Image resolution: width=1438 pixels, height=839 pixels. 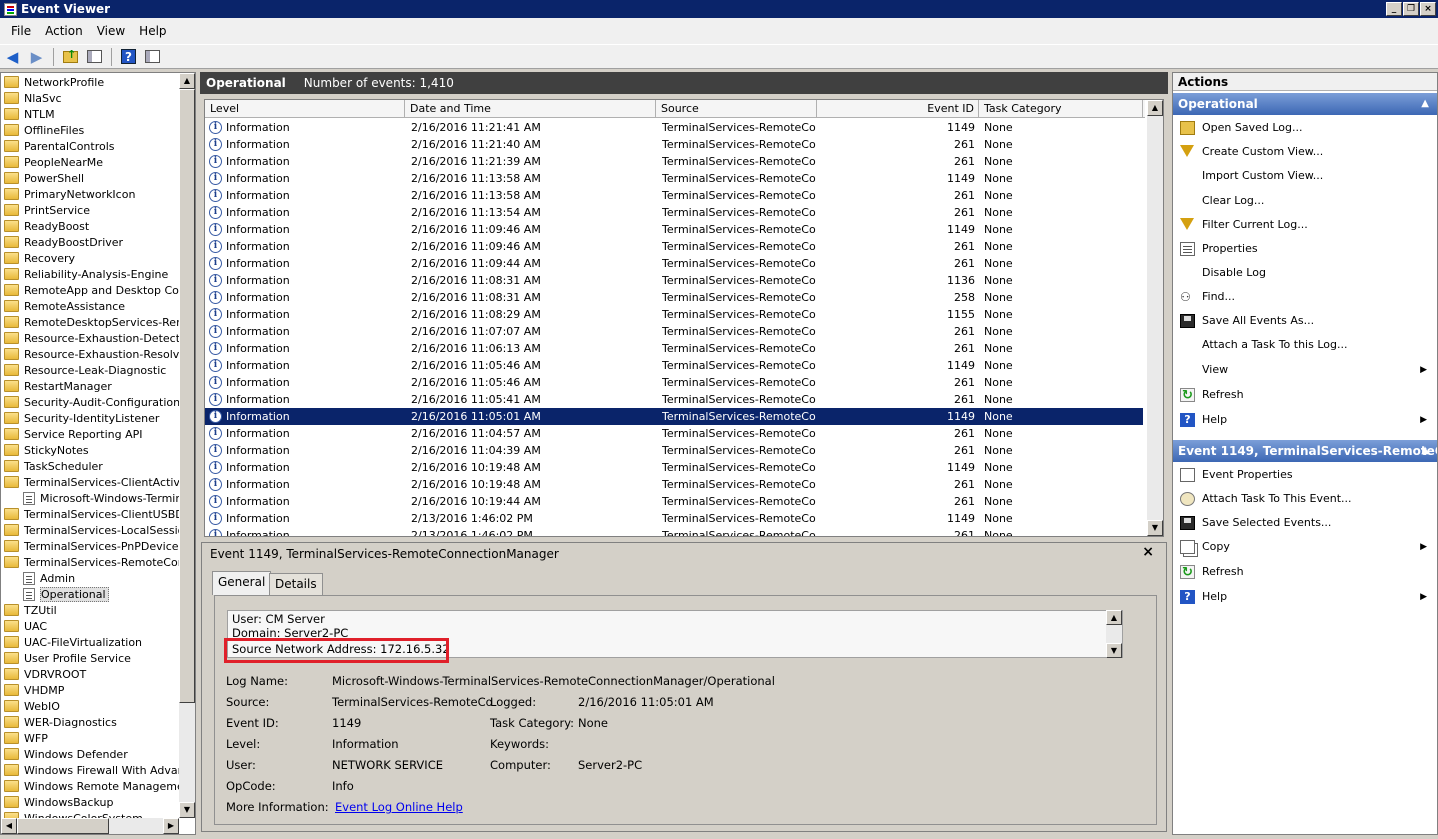 What do you see at coordinates (53, 162) in the screenshot?
I see `tree-item: PeopleNearMe` at bounding box center [53, 162].